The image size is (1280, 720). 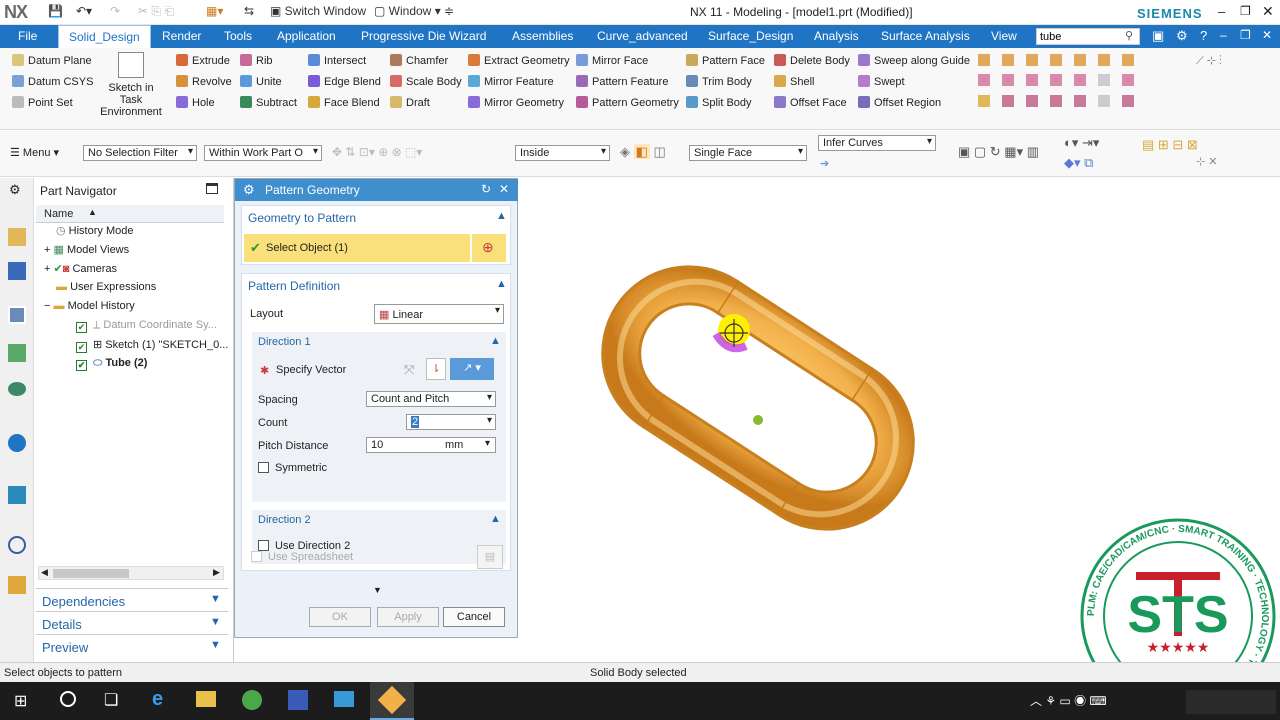 I want to click on scale-body-button: Scale Body, so click(x=426, y=81).